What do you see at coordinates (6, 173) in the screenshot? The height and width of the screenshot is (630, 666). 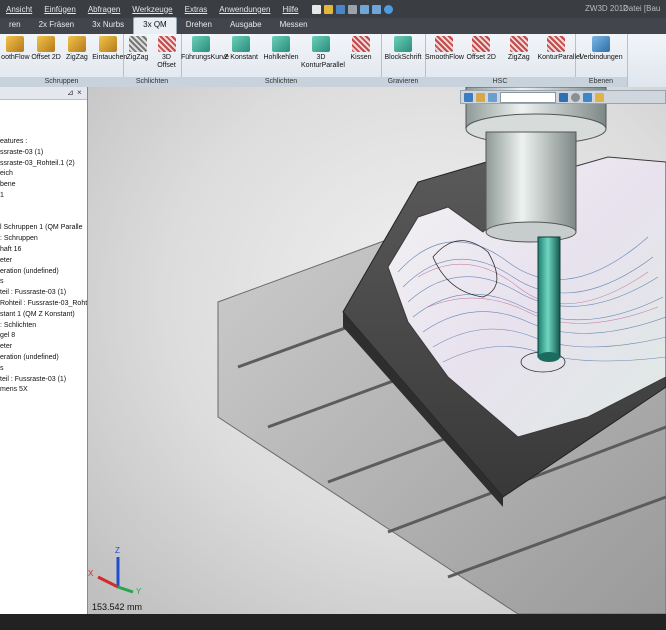 I see `tree-item: eich` at bounding box center [6, 173].